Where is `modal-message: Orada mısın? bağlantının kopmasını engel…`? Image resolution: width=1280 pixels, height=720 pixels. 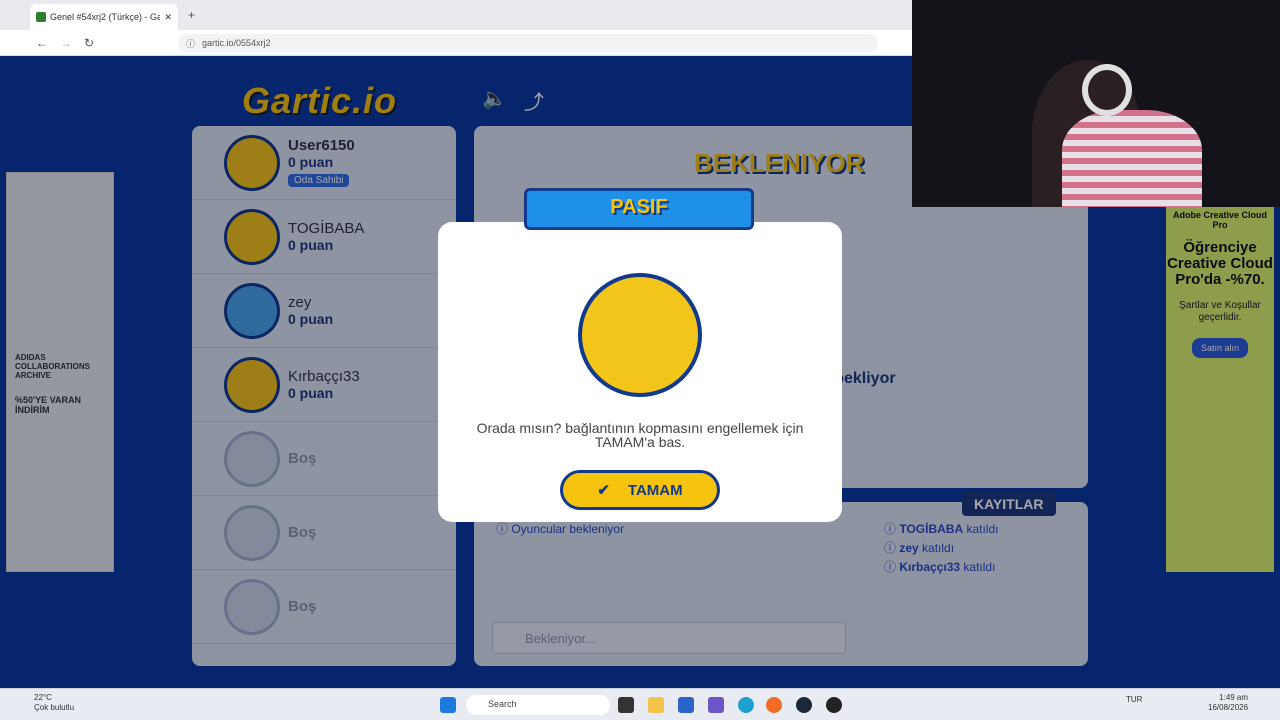 modal-message: Orada mısın? bağlantının kopmasını engel… is located at coordinates (640, 435).